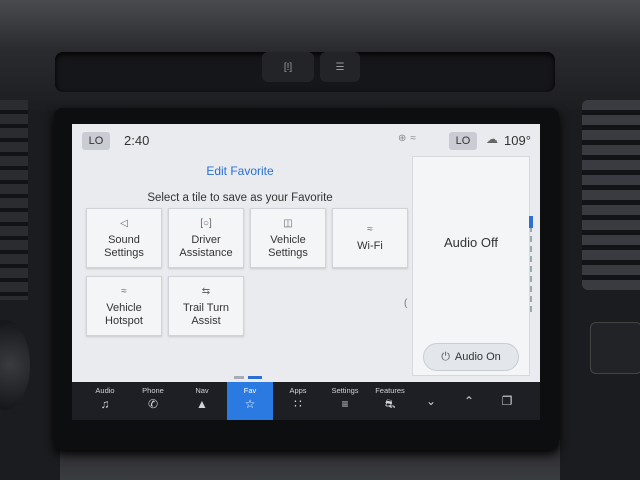 The height and width of the screenshot is (480, 640). I want to click on signal-icon: ⊕, so click(404, 138).